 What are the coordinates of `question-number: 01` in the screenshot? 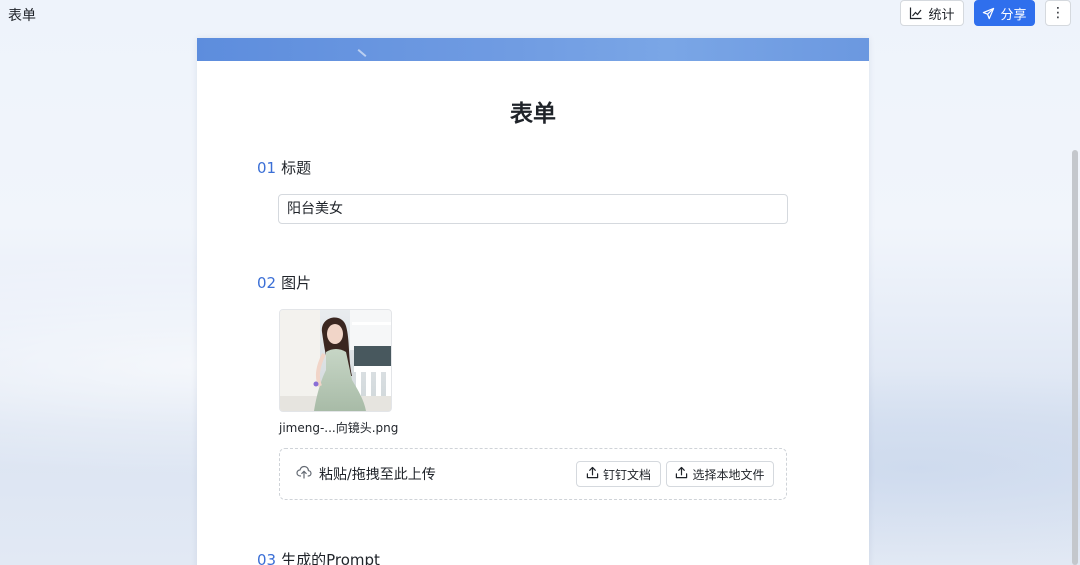 It's located at (267, 168).